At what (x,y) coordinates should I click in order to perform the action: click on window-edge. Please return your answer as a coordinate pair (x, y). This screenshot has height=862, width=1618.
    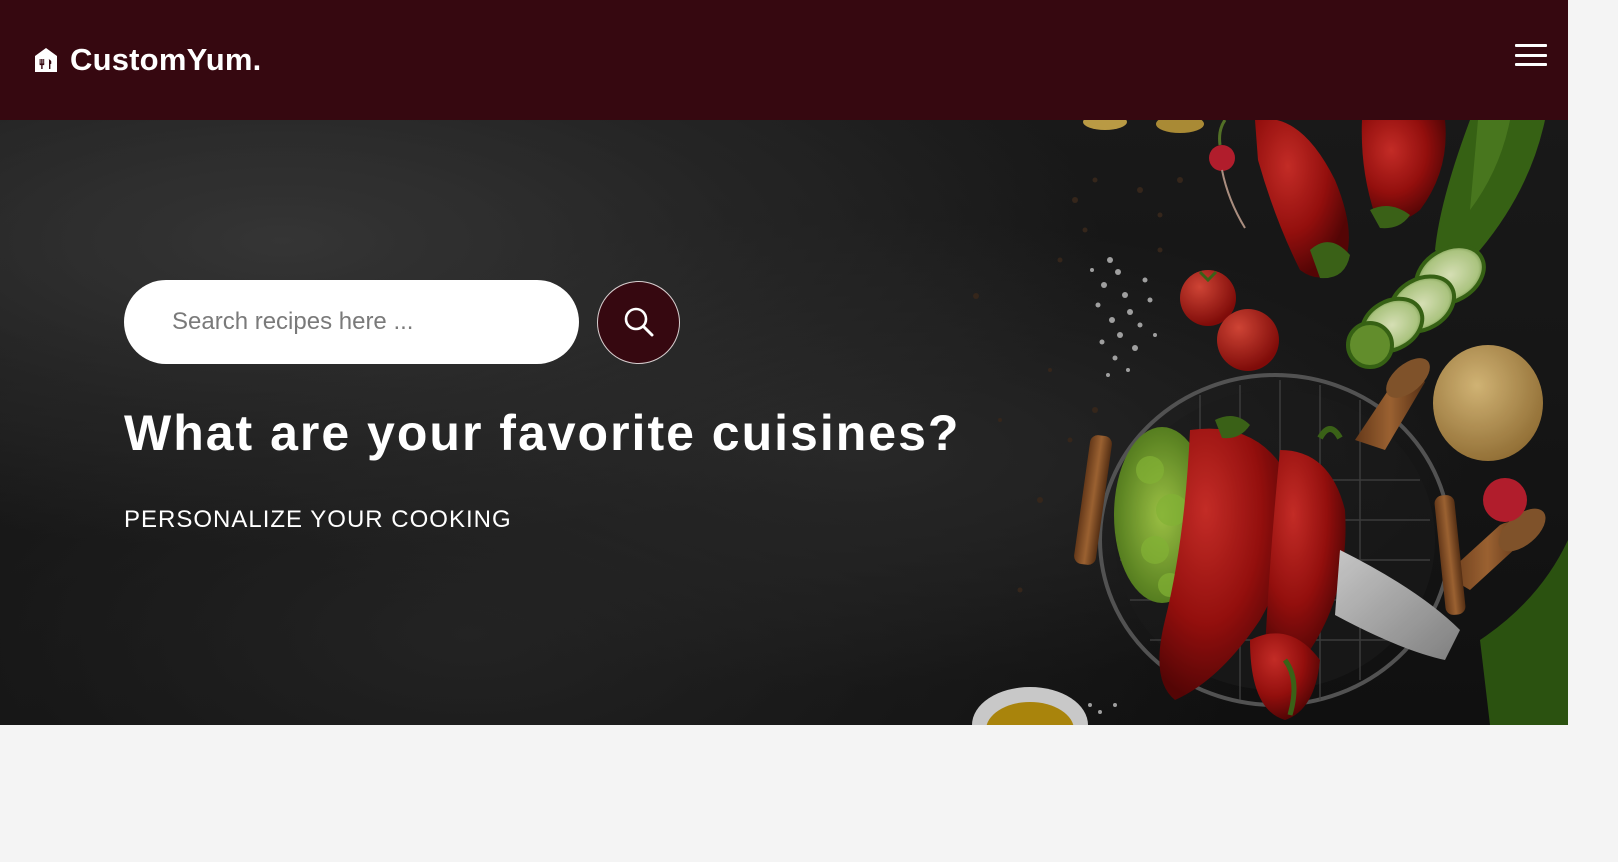
    Looking at the image, I should click on (1593, 431).